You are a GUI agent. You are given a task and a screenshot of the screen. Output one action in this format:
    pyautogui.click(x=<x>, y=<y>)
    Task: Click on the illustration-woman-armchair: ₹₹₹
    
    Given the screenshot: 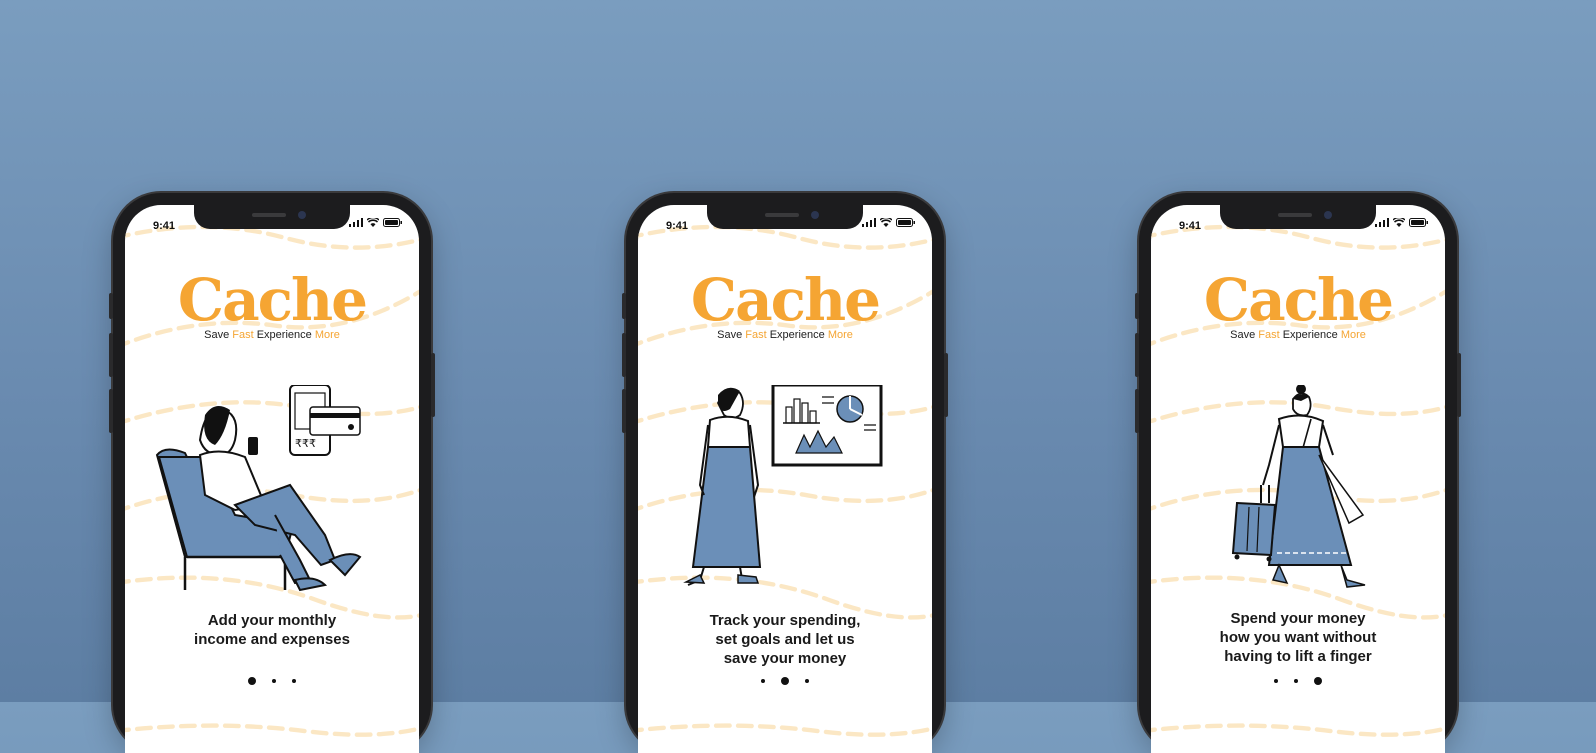 What is the action you would take?
    pyautogui.click(x=258, y=488)
    